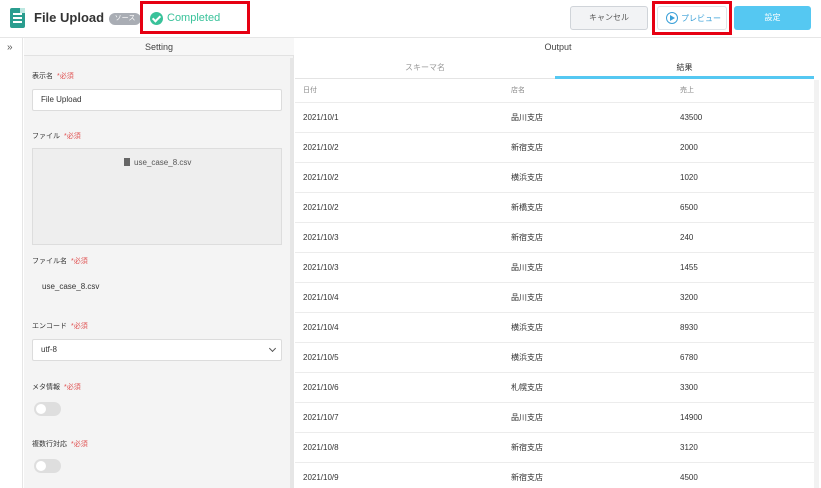 Image resolution: width=821 pixels, height=488 pixels. I want to click on status-highlight-box: Completed, so click(195, 17).